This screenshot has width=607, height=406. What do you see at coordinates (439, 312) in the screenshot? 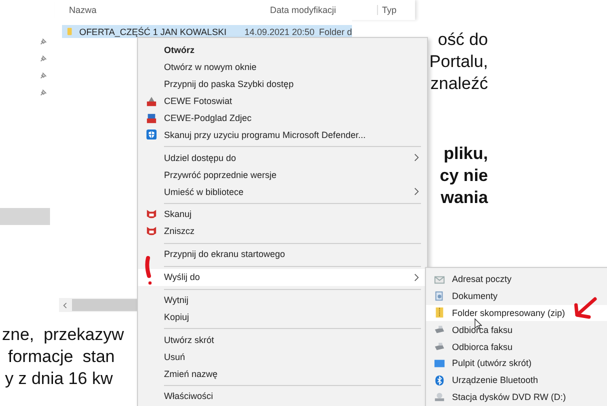
I see `zip-folder-icon` at bounding box center [439, 312].